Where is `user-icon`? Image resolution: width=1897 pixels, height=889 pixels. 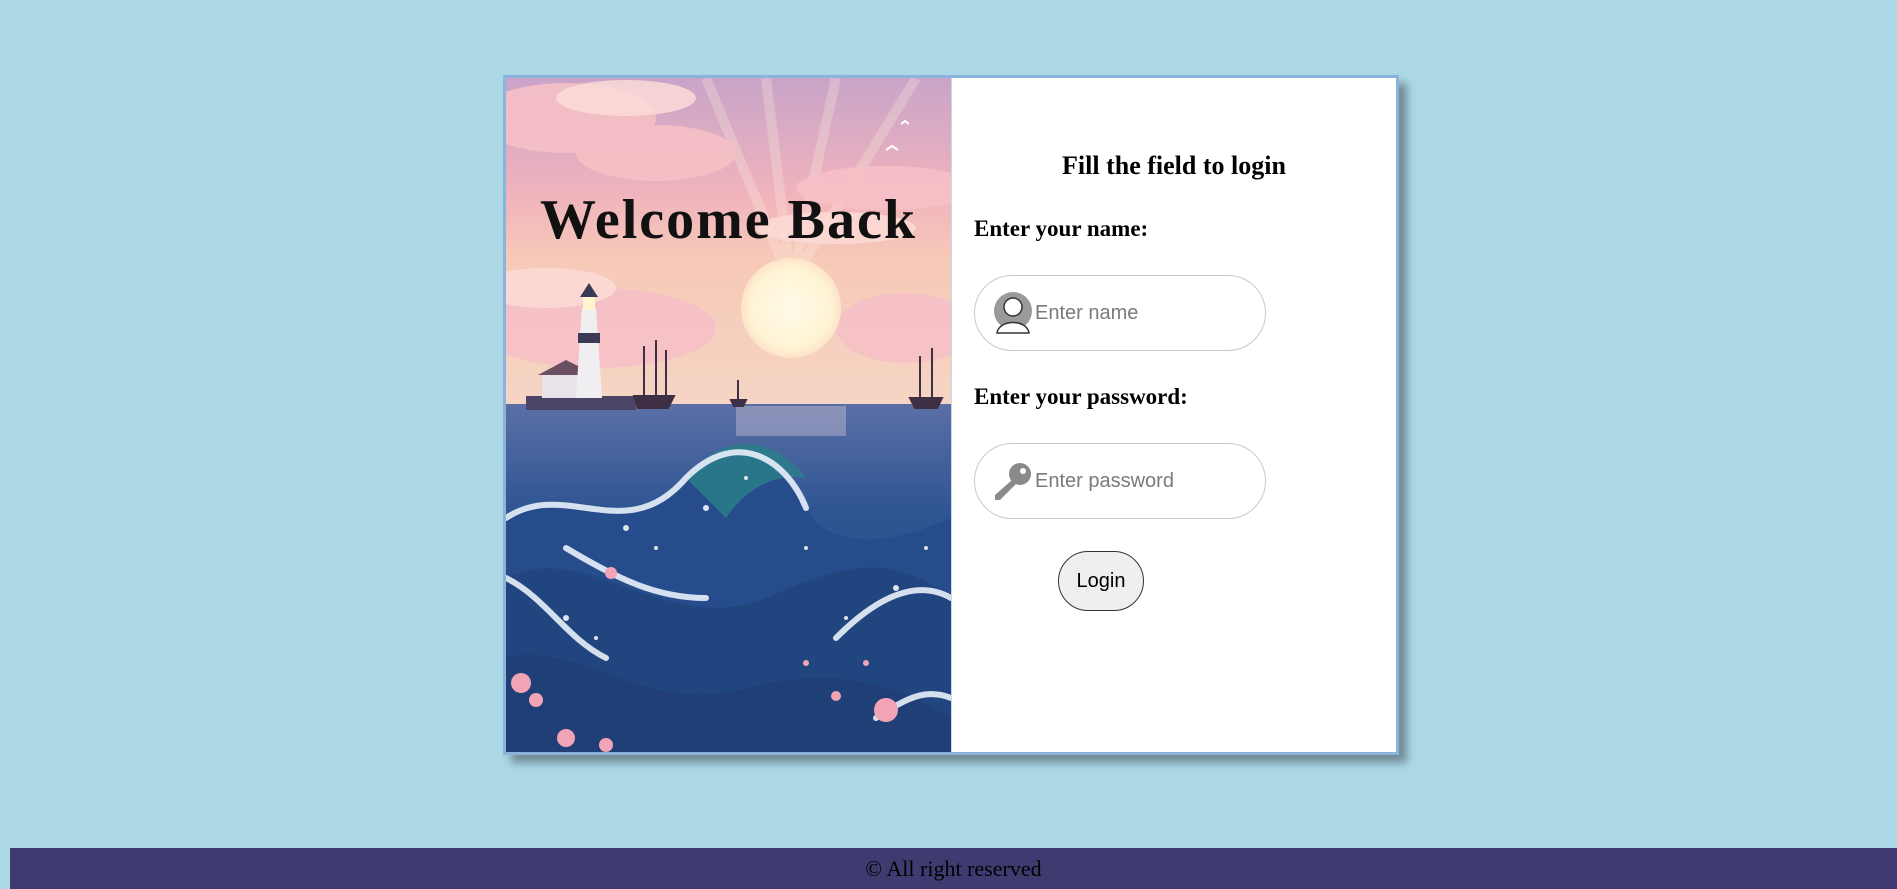 user-icon is located at coordinates (1013, 313).